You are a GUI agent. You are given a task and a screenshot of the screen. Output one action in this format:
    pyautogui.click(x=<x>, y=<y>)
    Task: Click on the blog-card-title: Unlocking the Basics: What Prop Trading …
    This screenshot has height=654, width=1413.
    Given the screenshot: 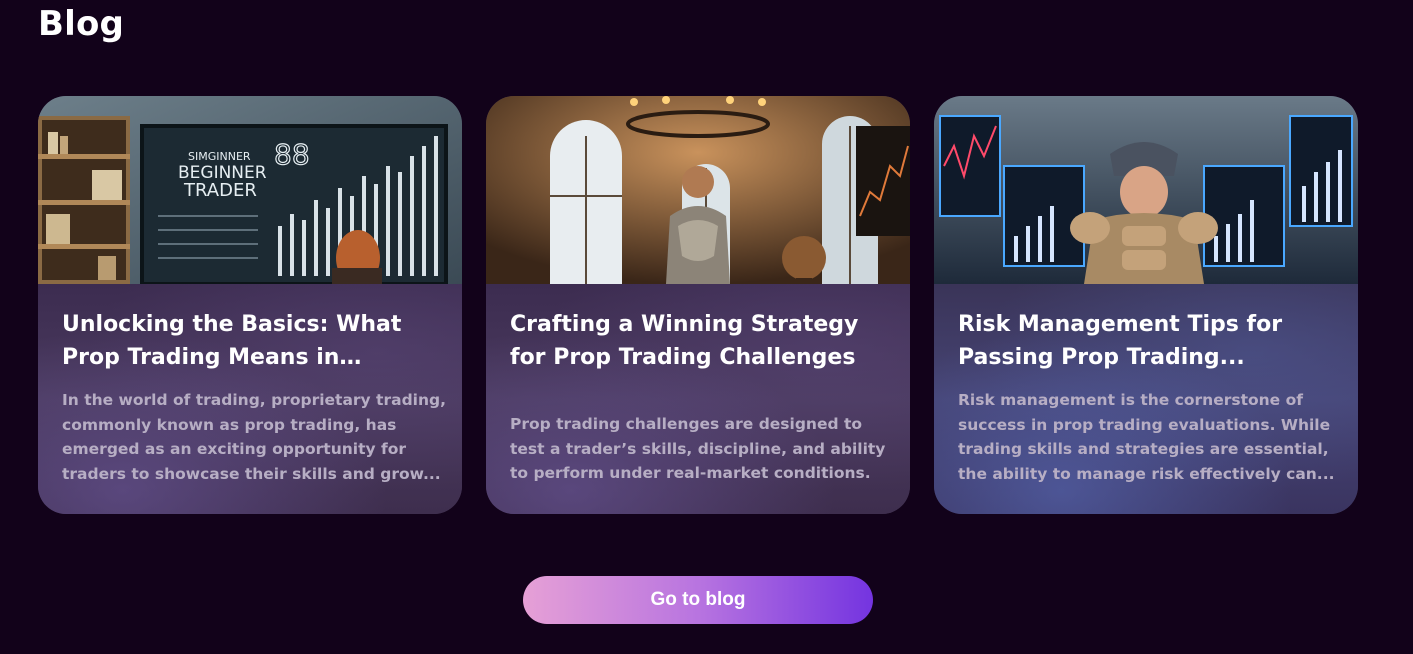 What is the action you would take?
    pyautogui.click(x=252, y=341)
    